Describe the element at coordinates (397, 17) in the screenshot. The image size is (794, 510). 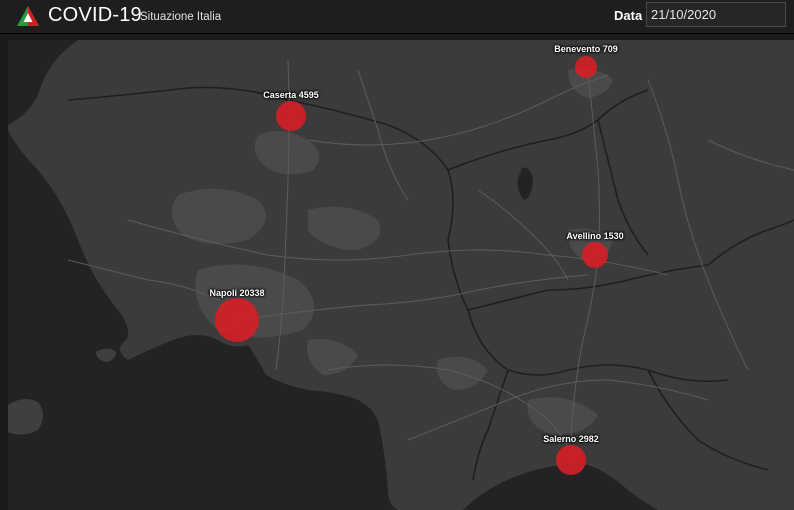
I see `app-header: COVID-19 Situazione Italia Data` at that location.